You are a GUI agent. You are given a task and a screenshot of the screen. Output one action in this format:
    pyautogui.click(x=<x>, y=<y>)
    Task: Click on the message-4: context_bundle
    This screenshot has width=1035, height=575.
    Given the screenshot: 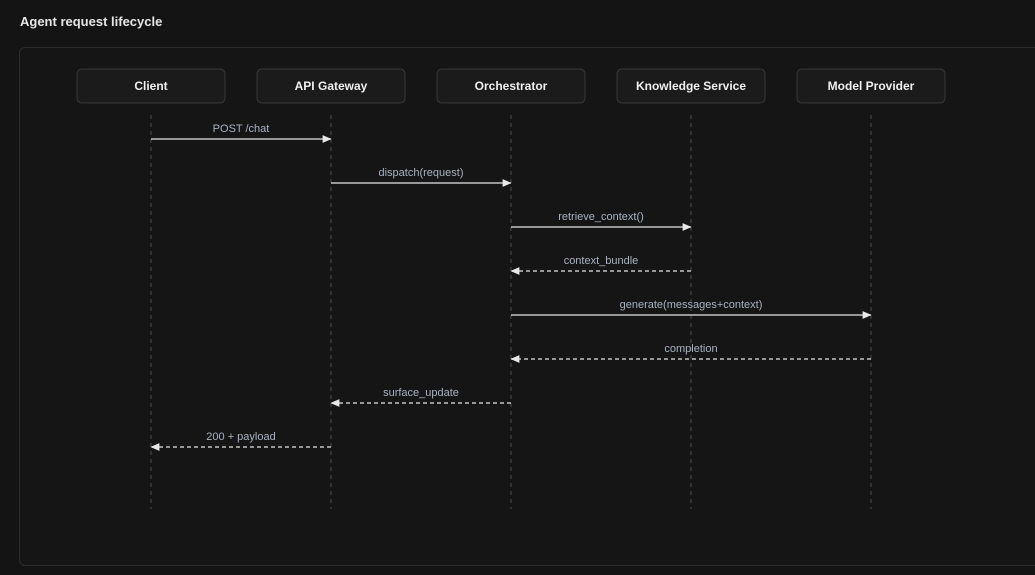 What is the action you would take?
    pyautogui.click(x=600, y=265)
    